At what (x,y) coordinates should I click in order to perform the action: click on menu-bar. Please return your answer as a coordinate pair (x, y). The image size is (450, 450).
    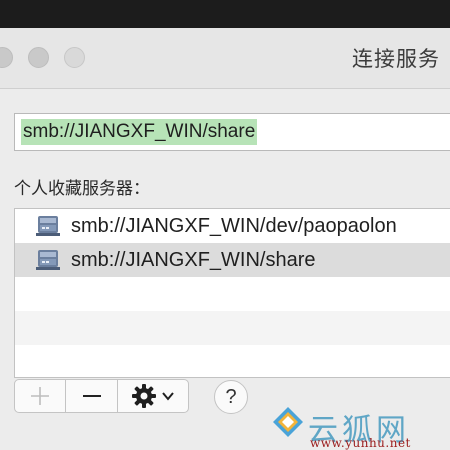
    Looking at the image, I should click on (225, 14).